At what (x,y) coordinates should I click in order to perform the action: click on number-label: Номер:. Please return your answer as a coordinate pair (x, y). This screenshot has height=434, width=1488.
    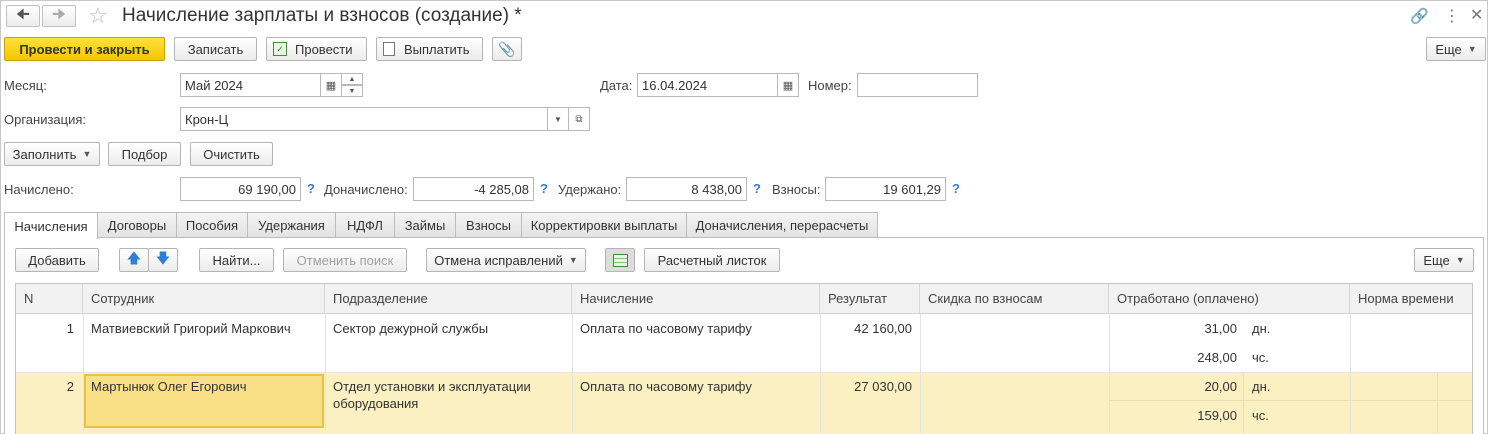
    Looking at the image, I should click on (830, 85).